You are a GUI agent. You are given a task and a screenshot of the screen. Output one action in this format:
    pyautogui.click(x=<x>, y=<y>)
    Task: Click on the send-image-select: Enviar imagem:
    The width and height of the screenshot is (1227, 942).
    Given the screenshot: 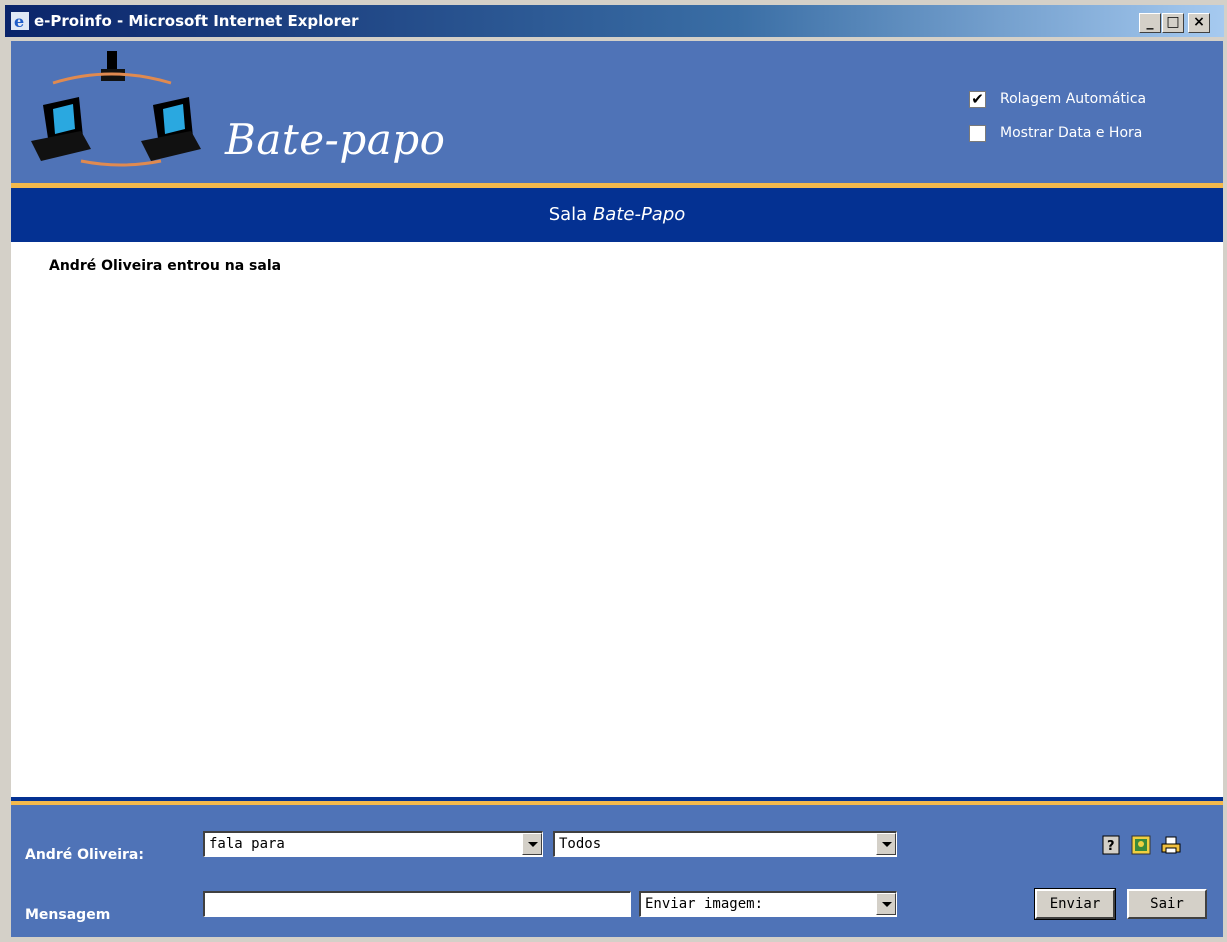 What is the action you would take?
    pyautogui.click(x=768, y=904)
    